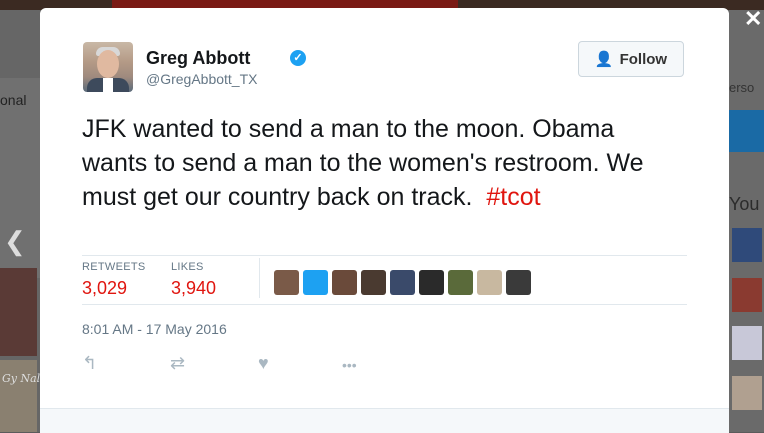  I want to click on reply-icon: ↰, so click(89, 363).